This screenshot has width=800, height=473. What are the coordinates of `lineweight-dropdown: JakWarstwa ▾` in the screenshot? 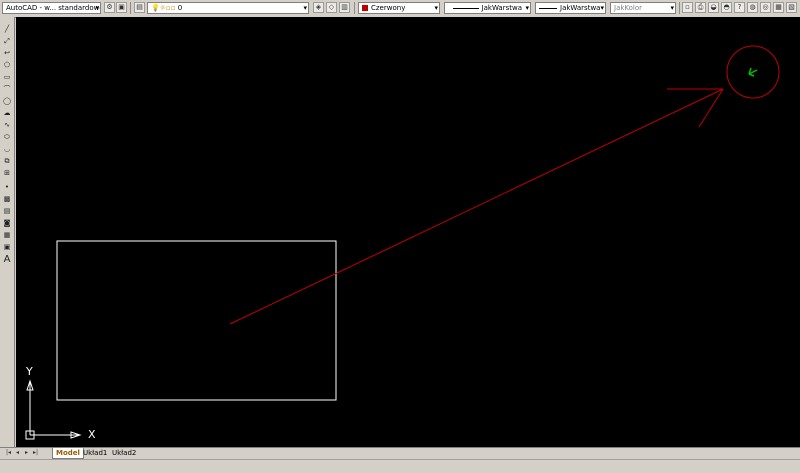 It's located at (570, 8).